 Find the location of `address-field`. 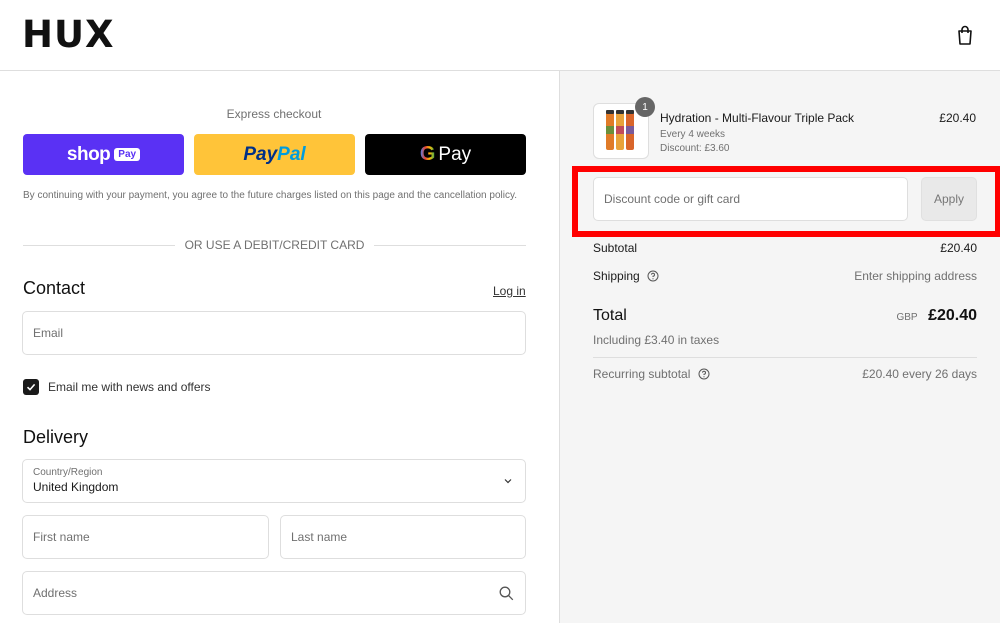

address-field is located at coordinates (274, 593).